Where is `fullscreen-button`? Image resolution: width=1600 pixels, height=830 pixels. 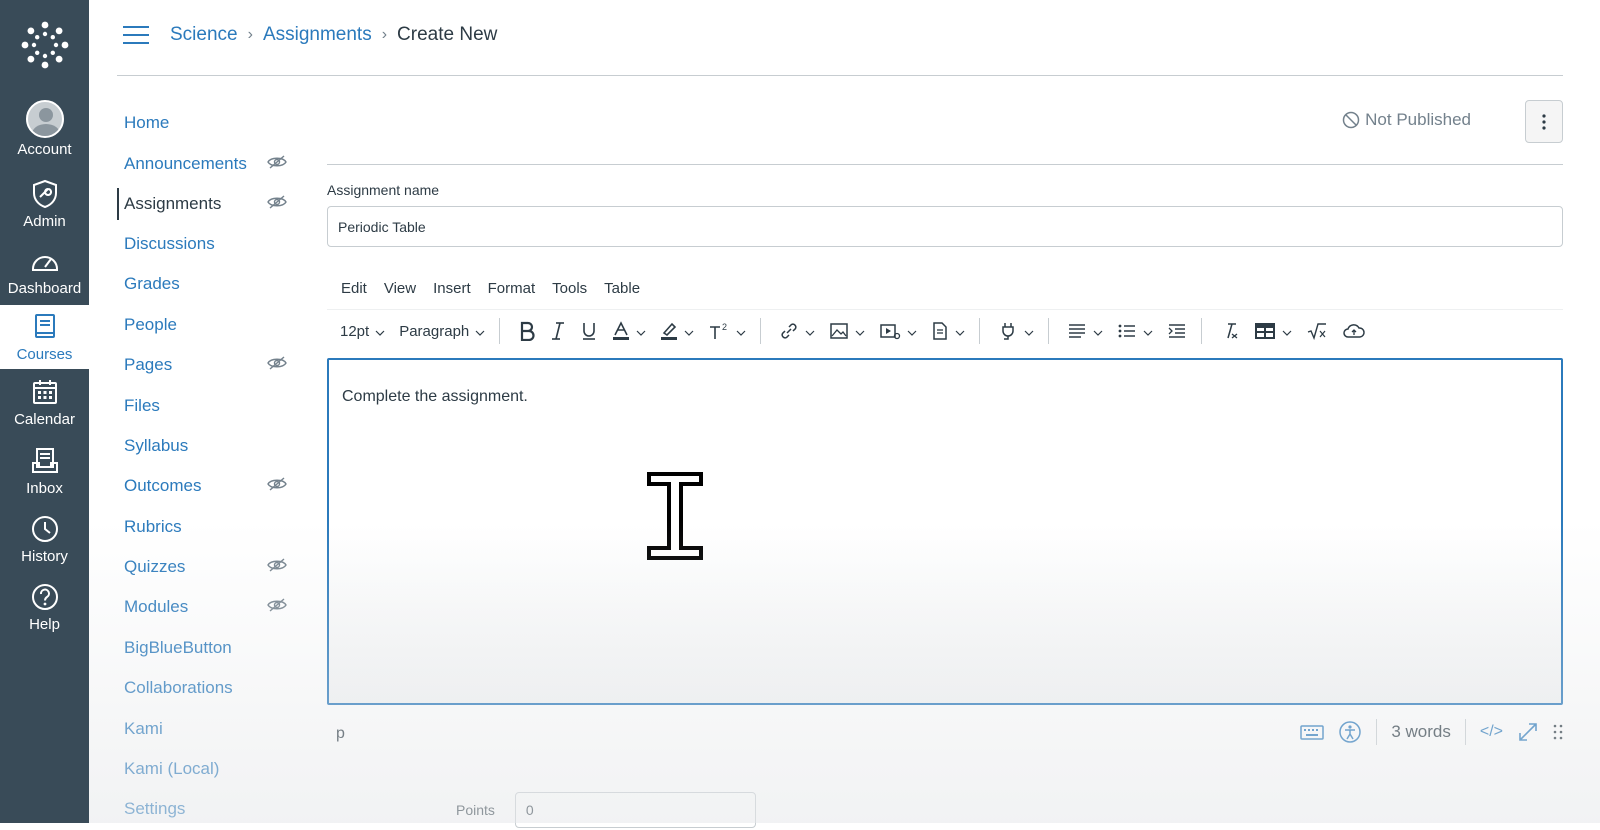 fullscreen-button is located at coordinates (1528, 732).